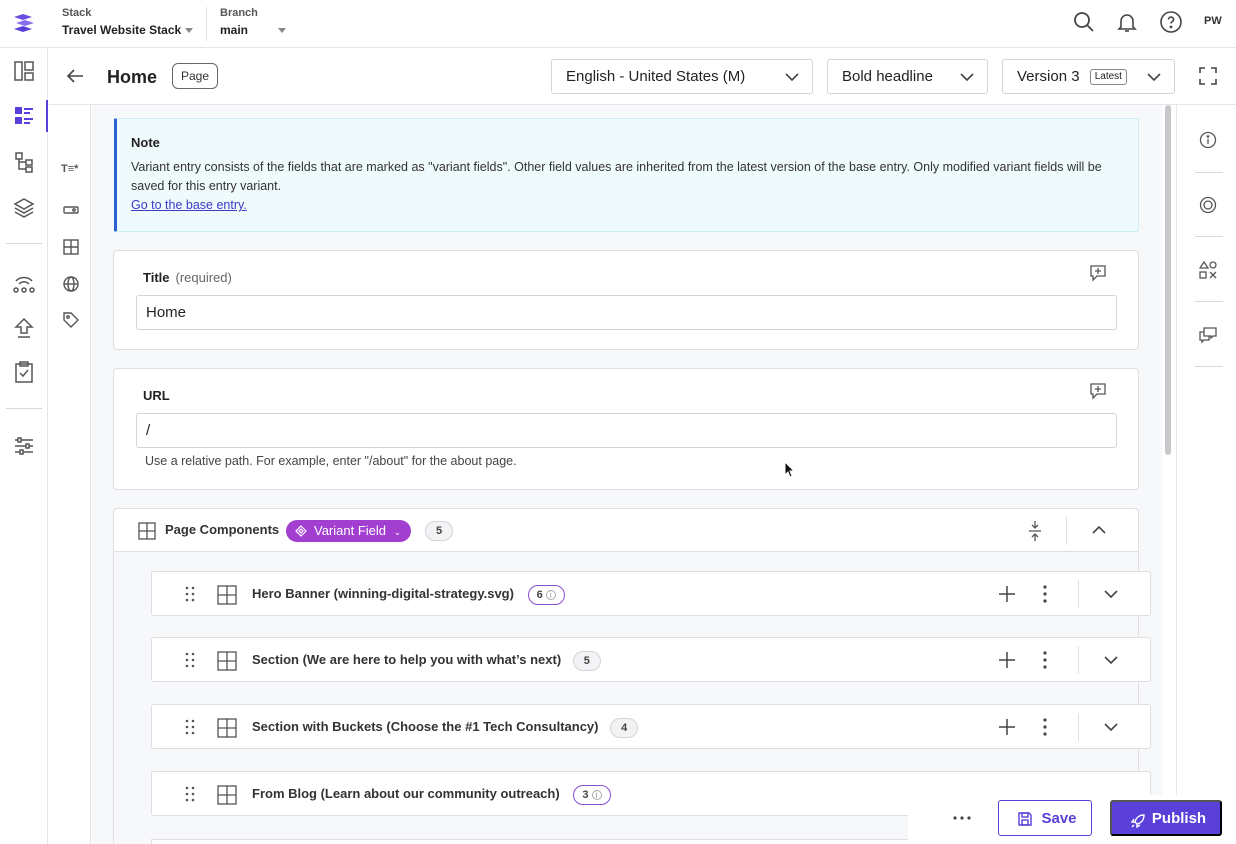 Image resolution: width=1236 pixels, height=844 pixels. What do you see at coordinates (1088, 76) in the screenshot?
I see `version-dropdown: Version 3 Latest` at bounding box center [1088, 76].